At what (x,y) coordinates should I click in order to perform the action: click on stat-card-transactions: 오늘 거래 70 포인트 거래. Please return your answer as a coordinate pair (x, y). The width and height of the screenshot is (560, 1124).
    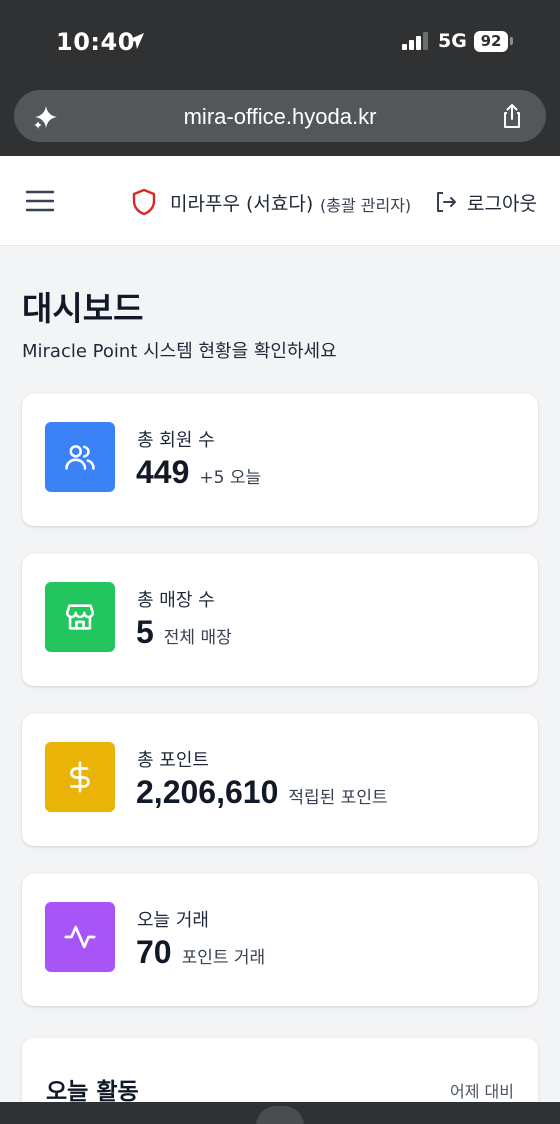
    Looking at the image, I should click on (280, 940).